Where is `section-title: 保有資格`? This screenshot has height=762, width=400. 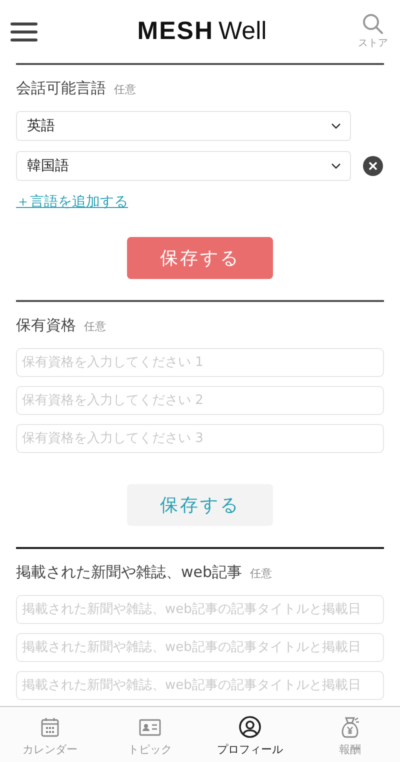
section-title: 保有資格 is located at coordinates (46, 325).